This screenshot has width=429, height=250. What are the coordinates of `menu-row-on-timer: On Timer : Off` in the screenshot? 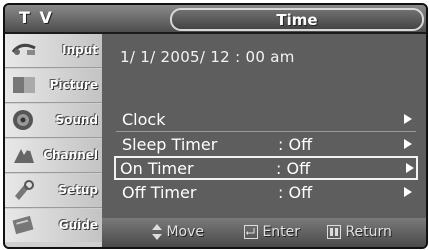 It's located at (266, 168).